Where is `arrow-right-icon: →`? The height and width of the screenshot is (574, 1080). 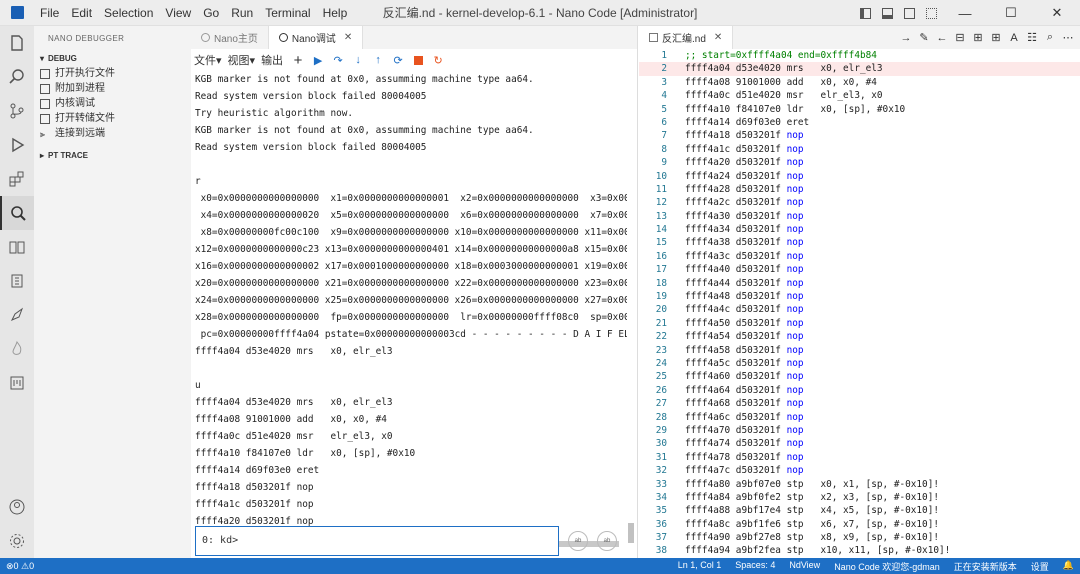 arrow-right-icon: → is located at coordinates (906, 38).